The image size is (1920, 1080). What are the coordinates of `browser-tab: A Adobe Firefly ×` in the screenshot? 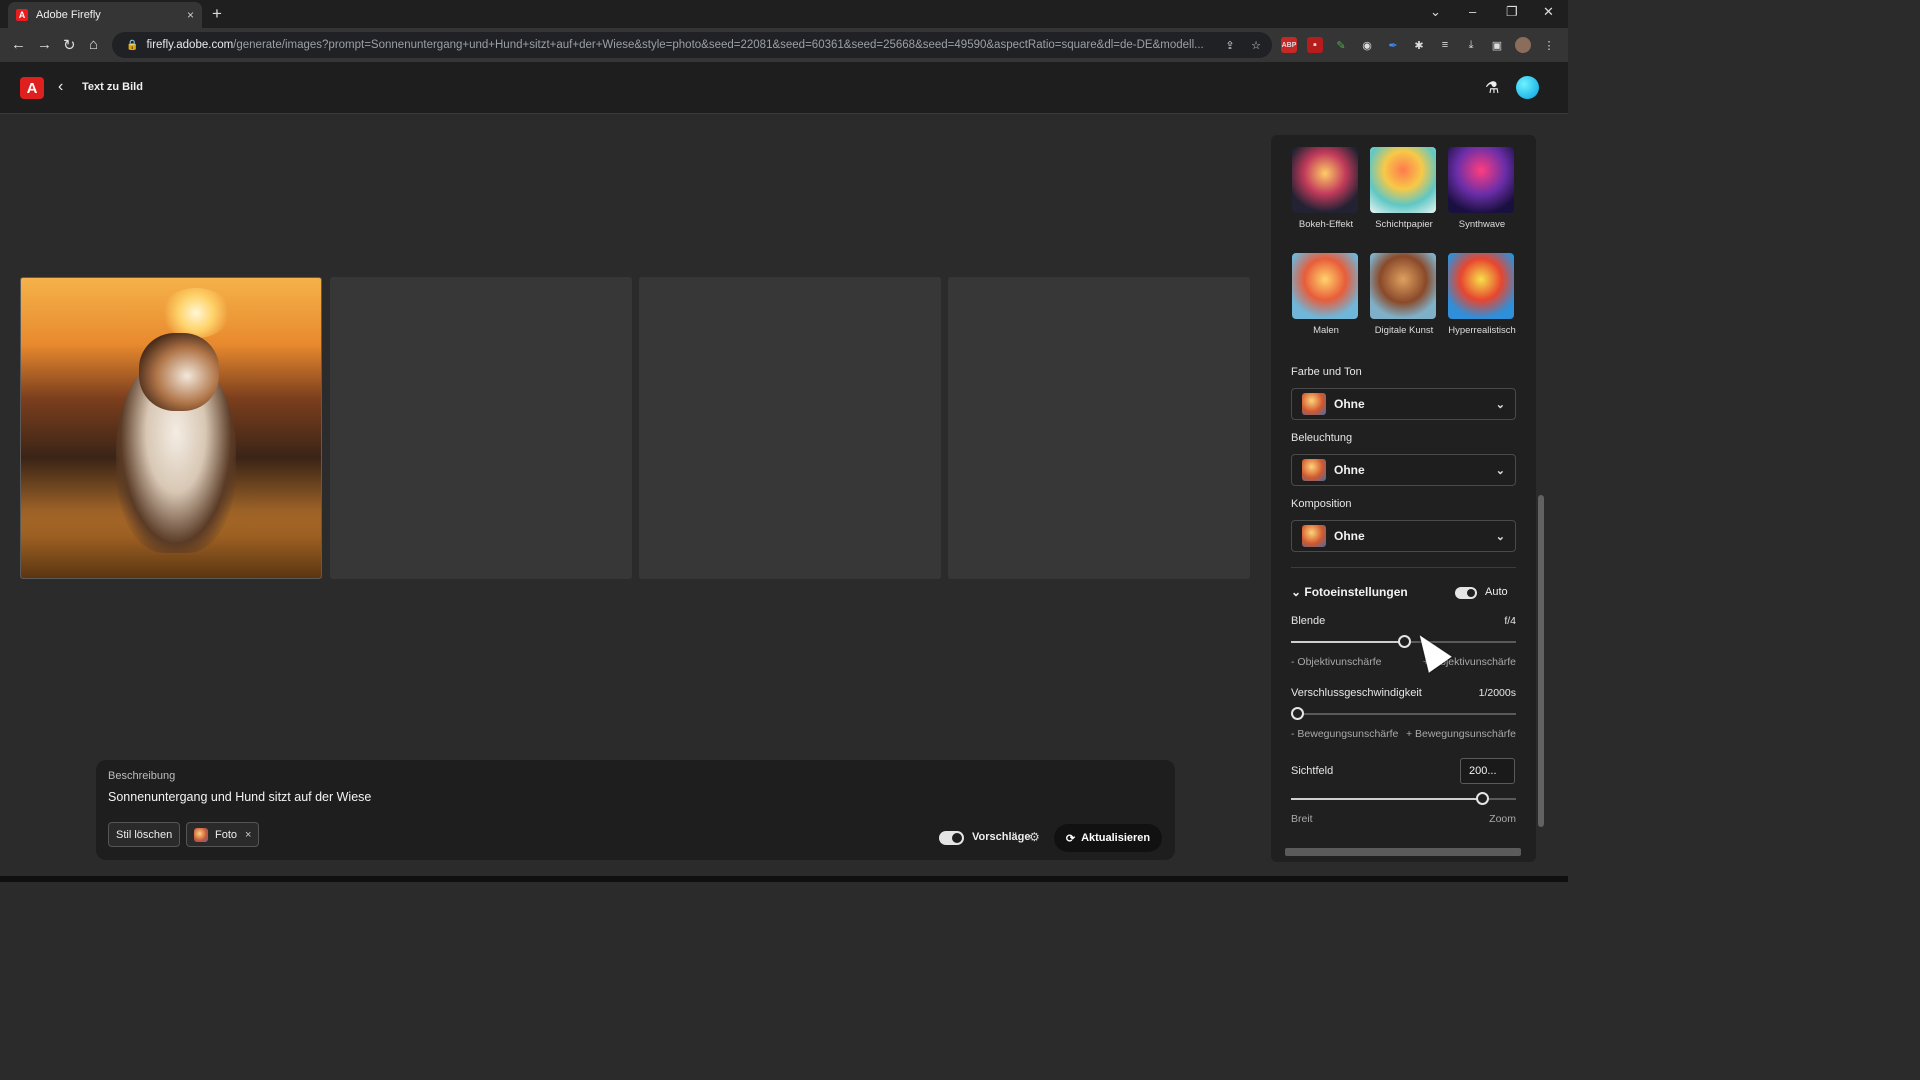 It's located at (105, 15).